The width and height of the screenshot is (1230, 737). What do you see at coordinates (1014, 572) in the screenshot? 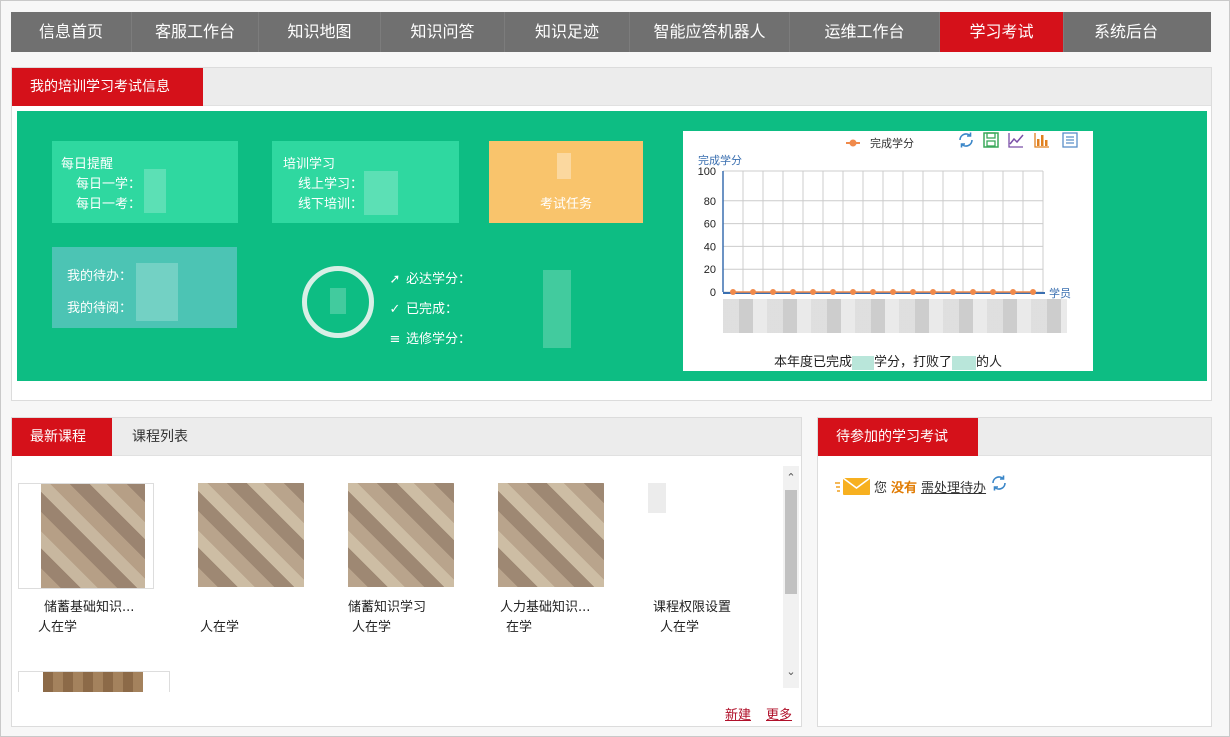
I see `exam-panel: 待参加的学习考试` at bounding box center [1014, 572].